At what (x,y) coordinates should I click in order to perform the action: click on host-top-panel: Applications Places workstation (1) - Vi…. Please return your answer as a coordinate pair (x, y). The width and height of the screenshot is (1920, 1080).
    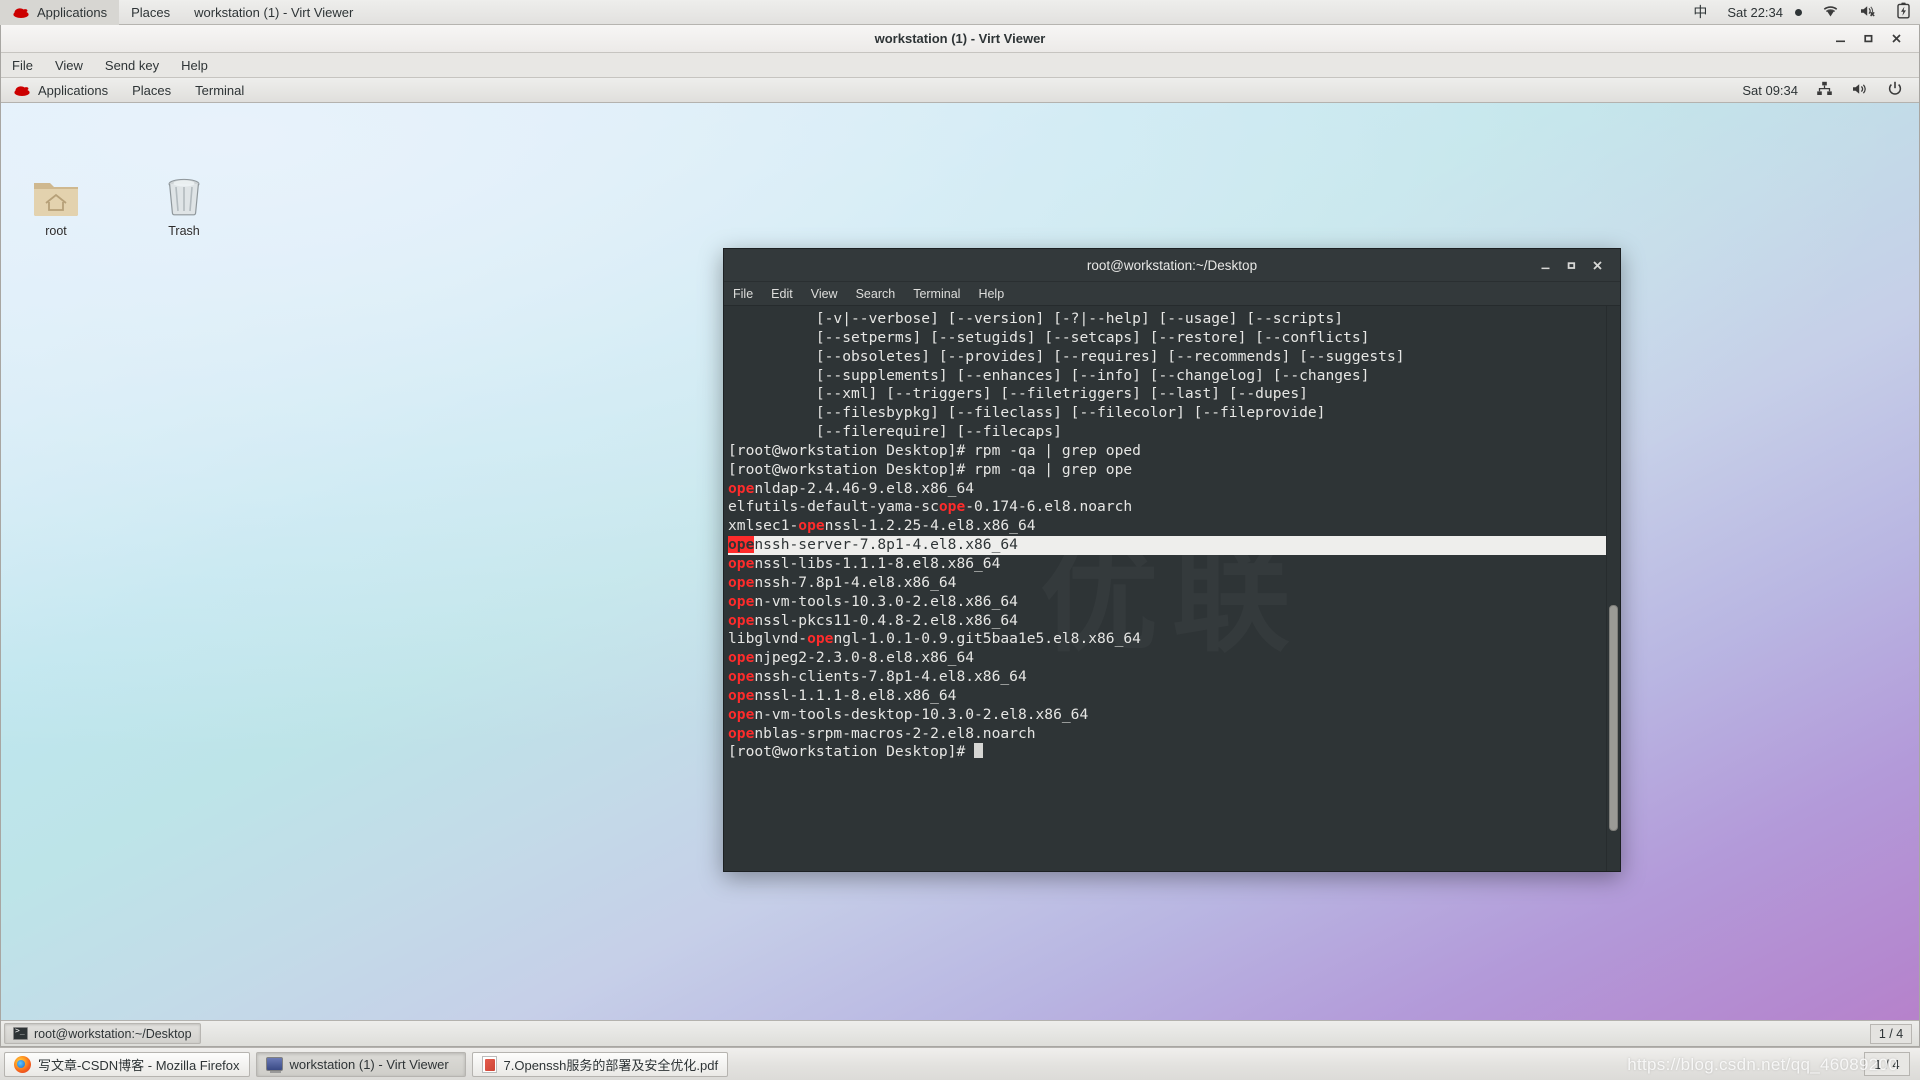
    Looking at the image, I should click on (960, 12).